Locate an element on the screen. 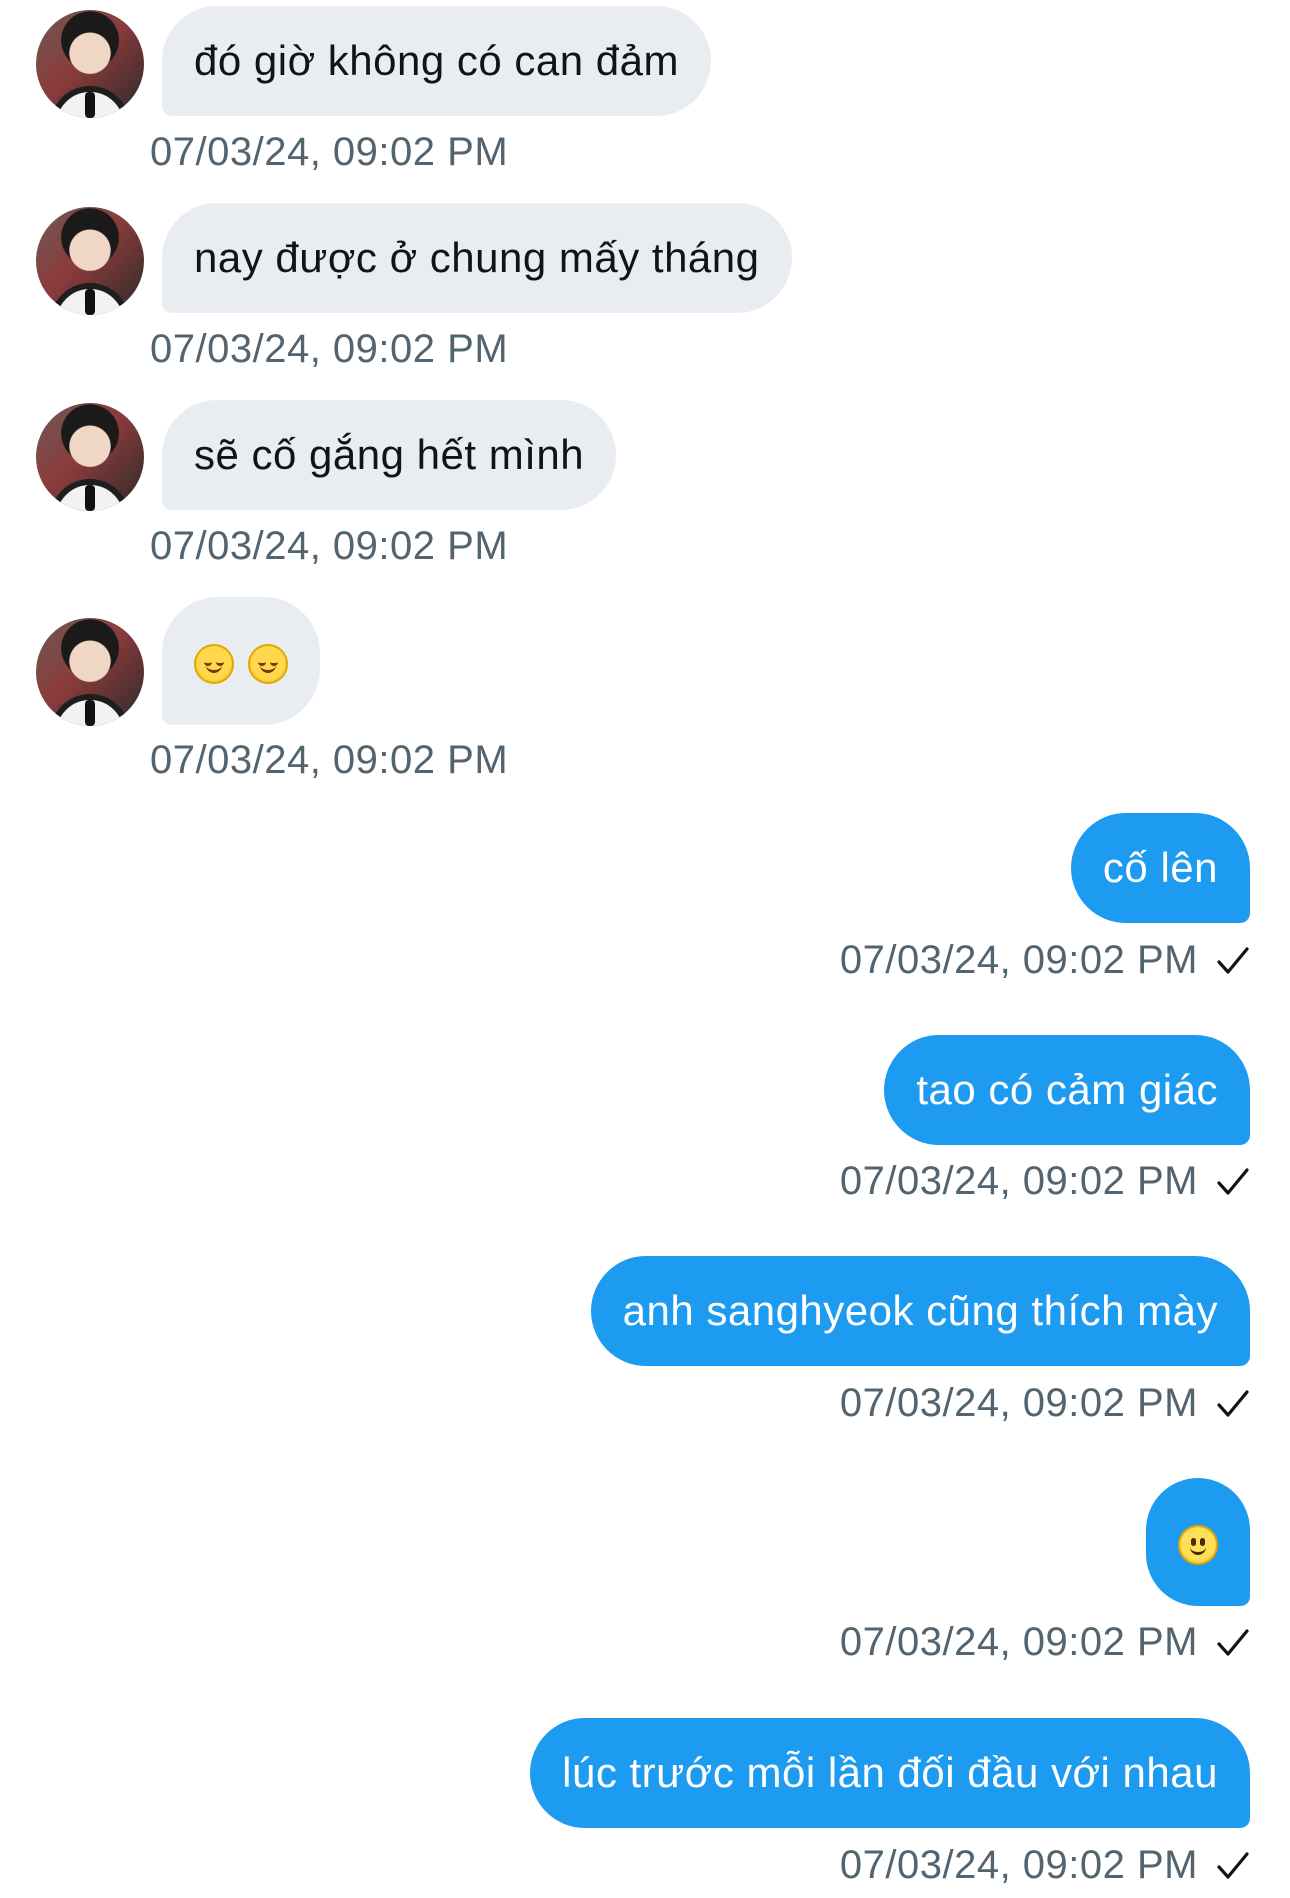  message-text: lúc trước mỗi lần đối đầu với nhau is located at coordinates (890, 1772).